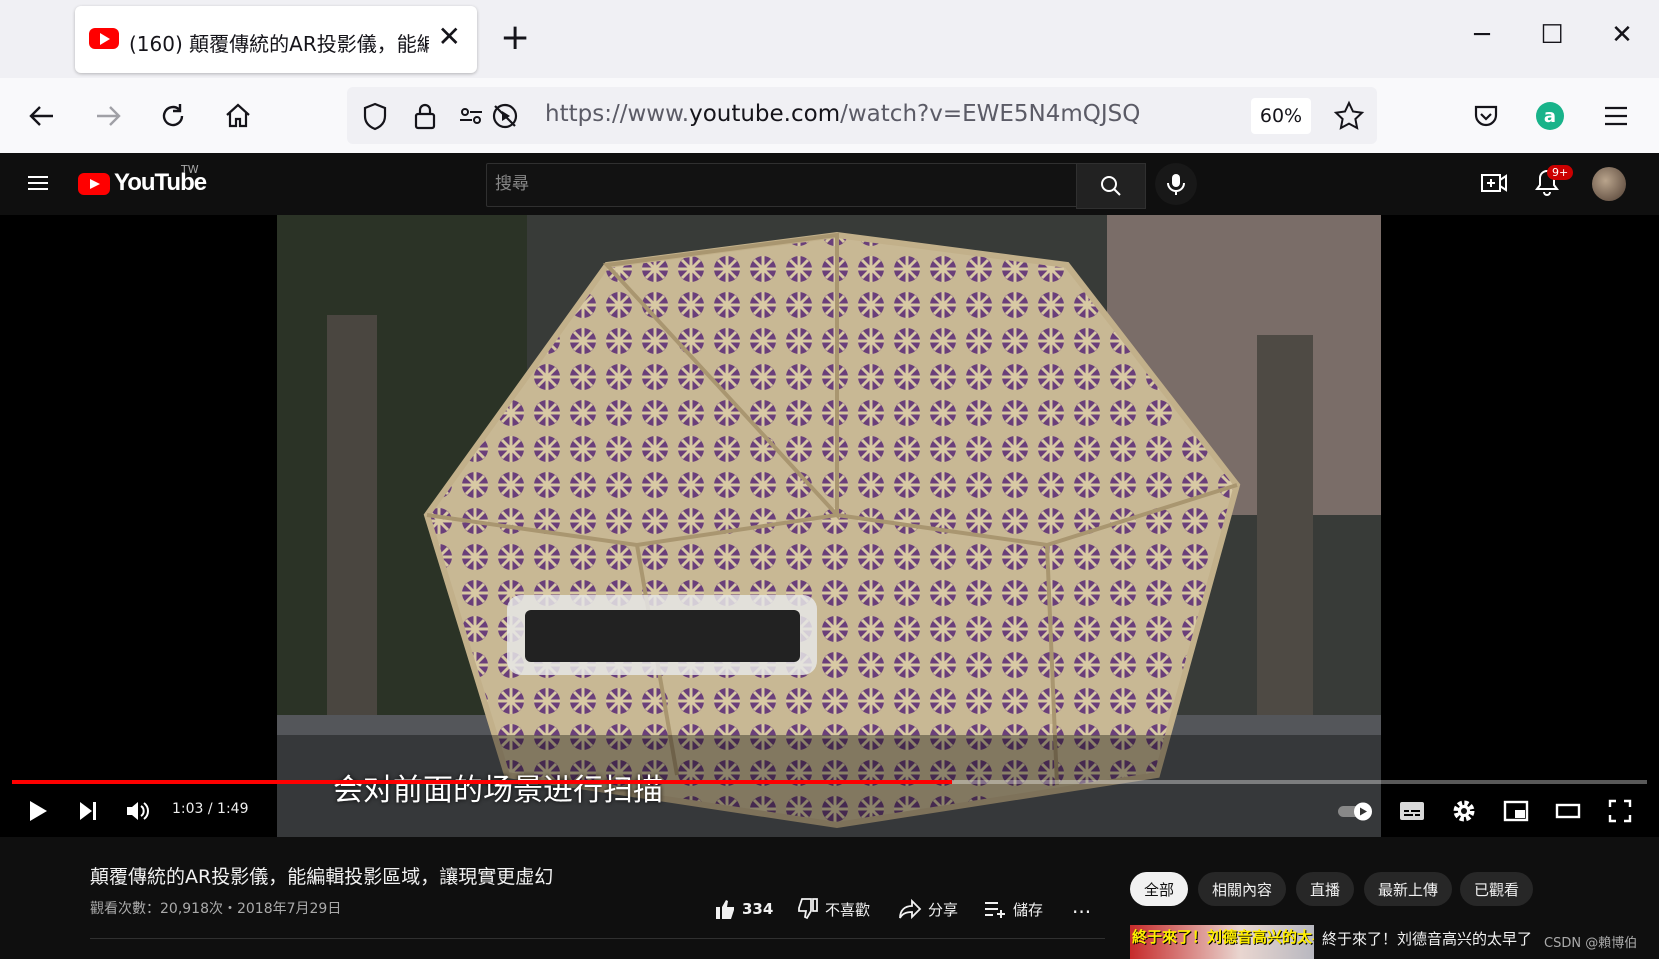 The width and height of the screenshot is (1659, 959). What do you see at coordinates (848, 909) in the screenshot?
I see `dislike-label: 不喜歡` at bounding box center [848, 909].